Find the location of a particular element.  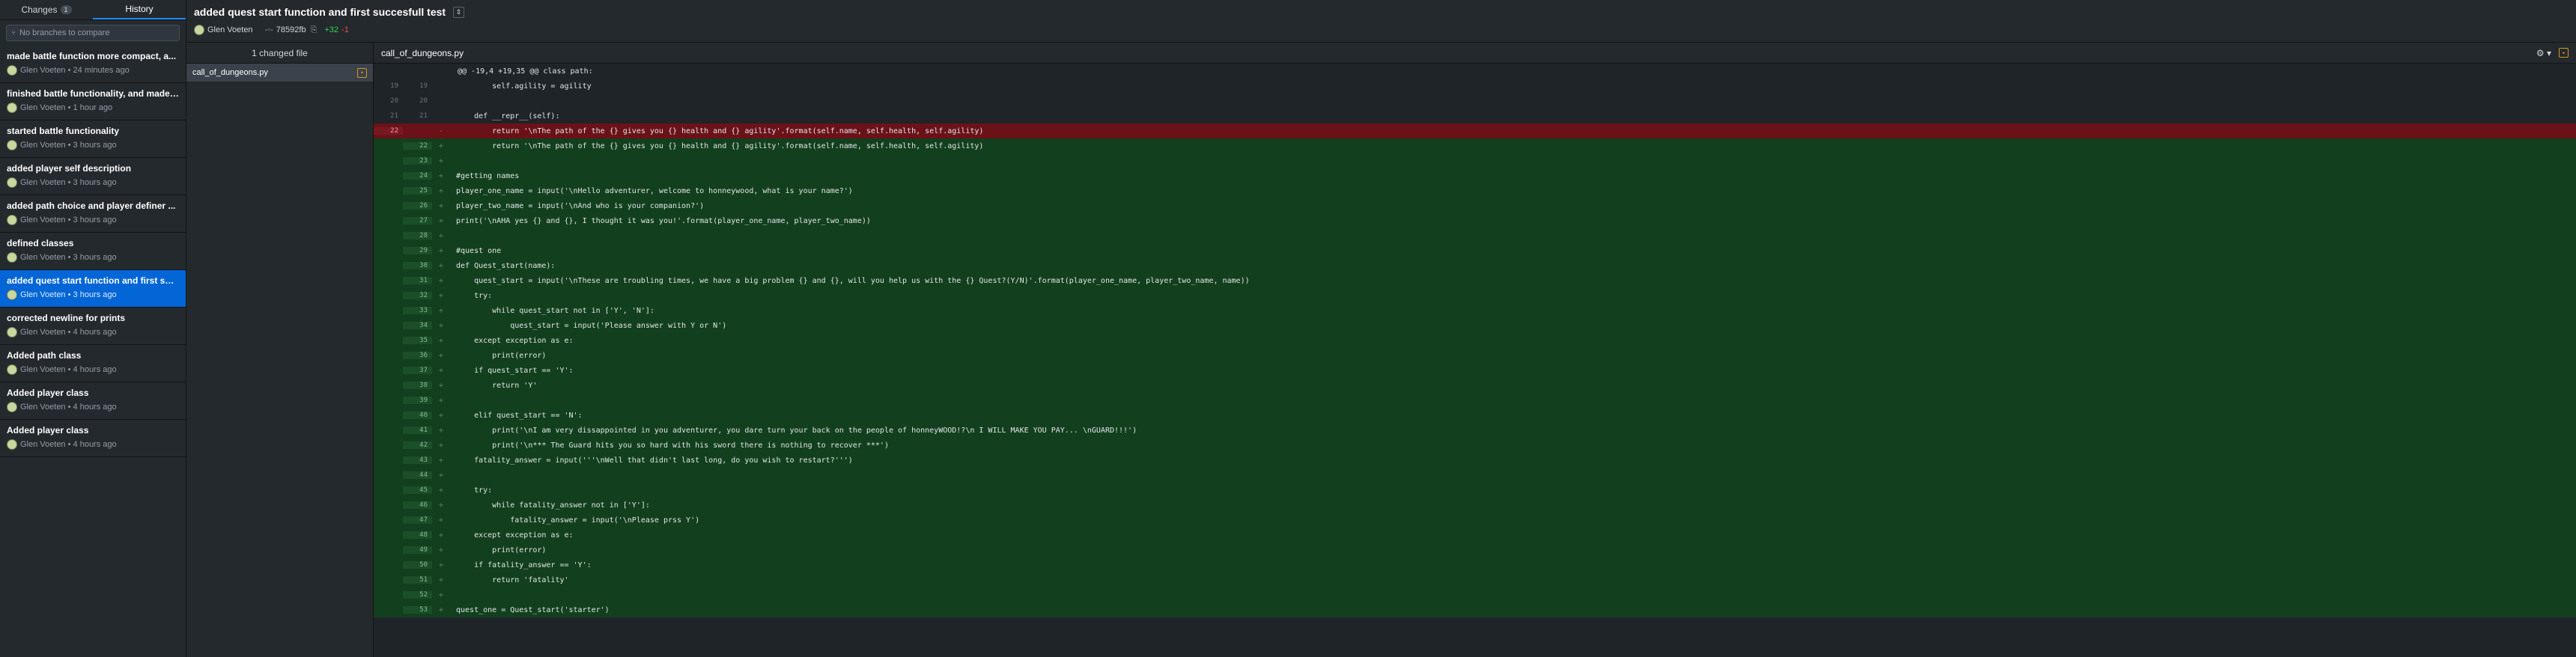

diff-code: def Quest_start(name): is located at coordinates (506, 265).